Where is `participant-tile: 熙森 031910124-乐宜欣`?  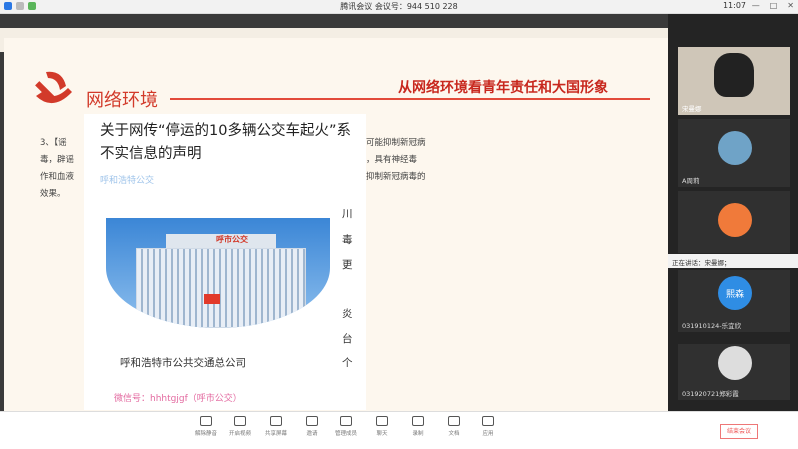 participant-tile: 熙森 031910124-乐宜欣 is located at coordinates (734, 301).